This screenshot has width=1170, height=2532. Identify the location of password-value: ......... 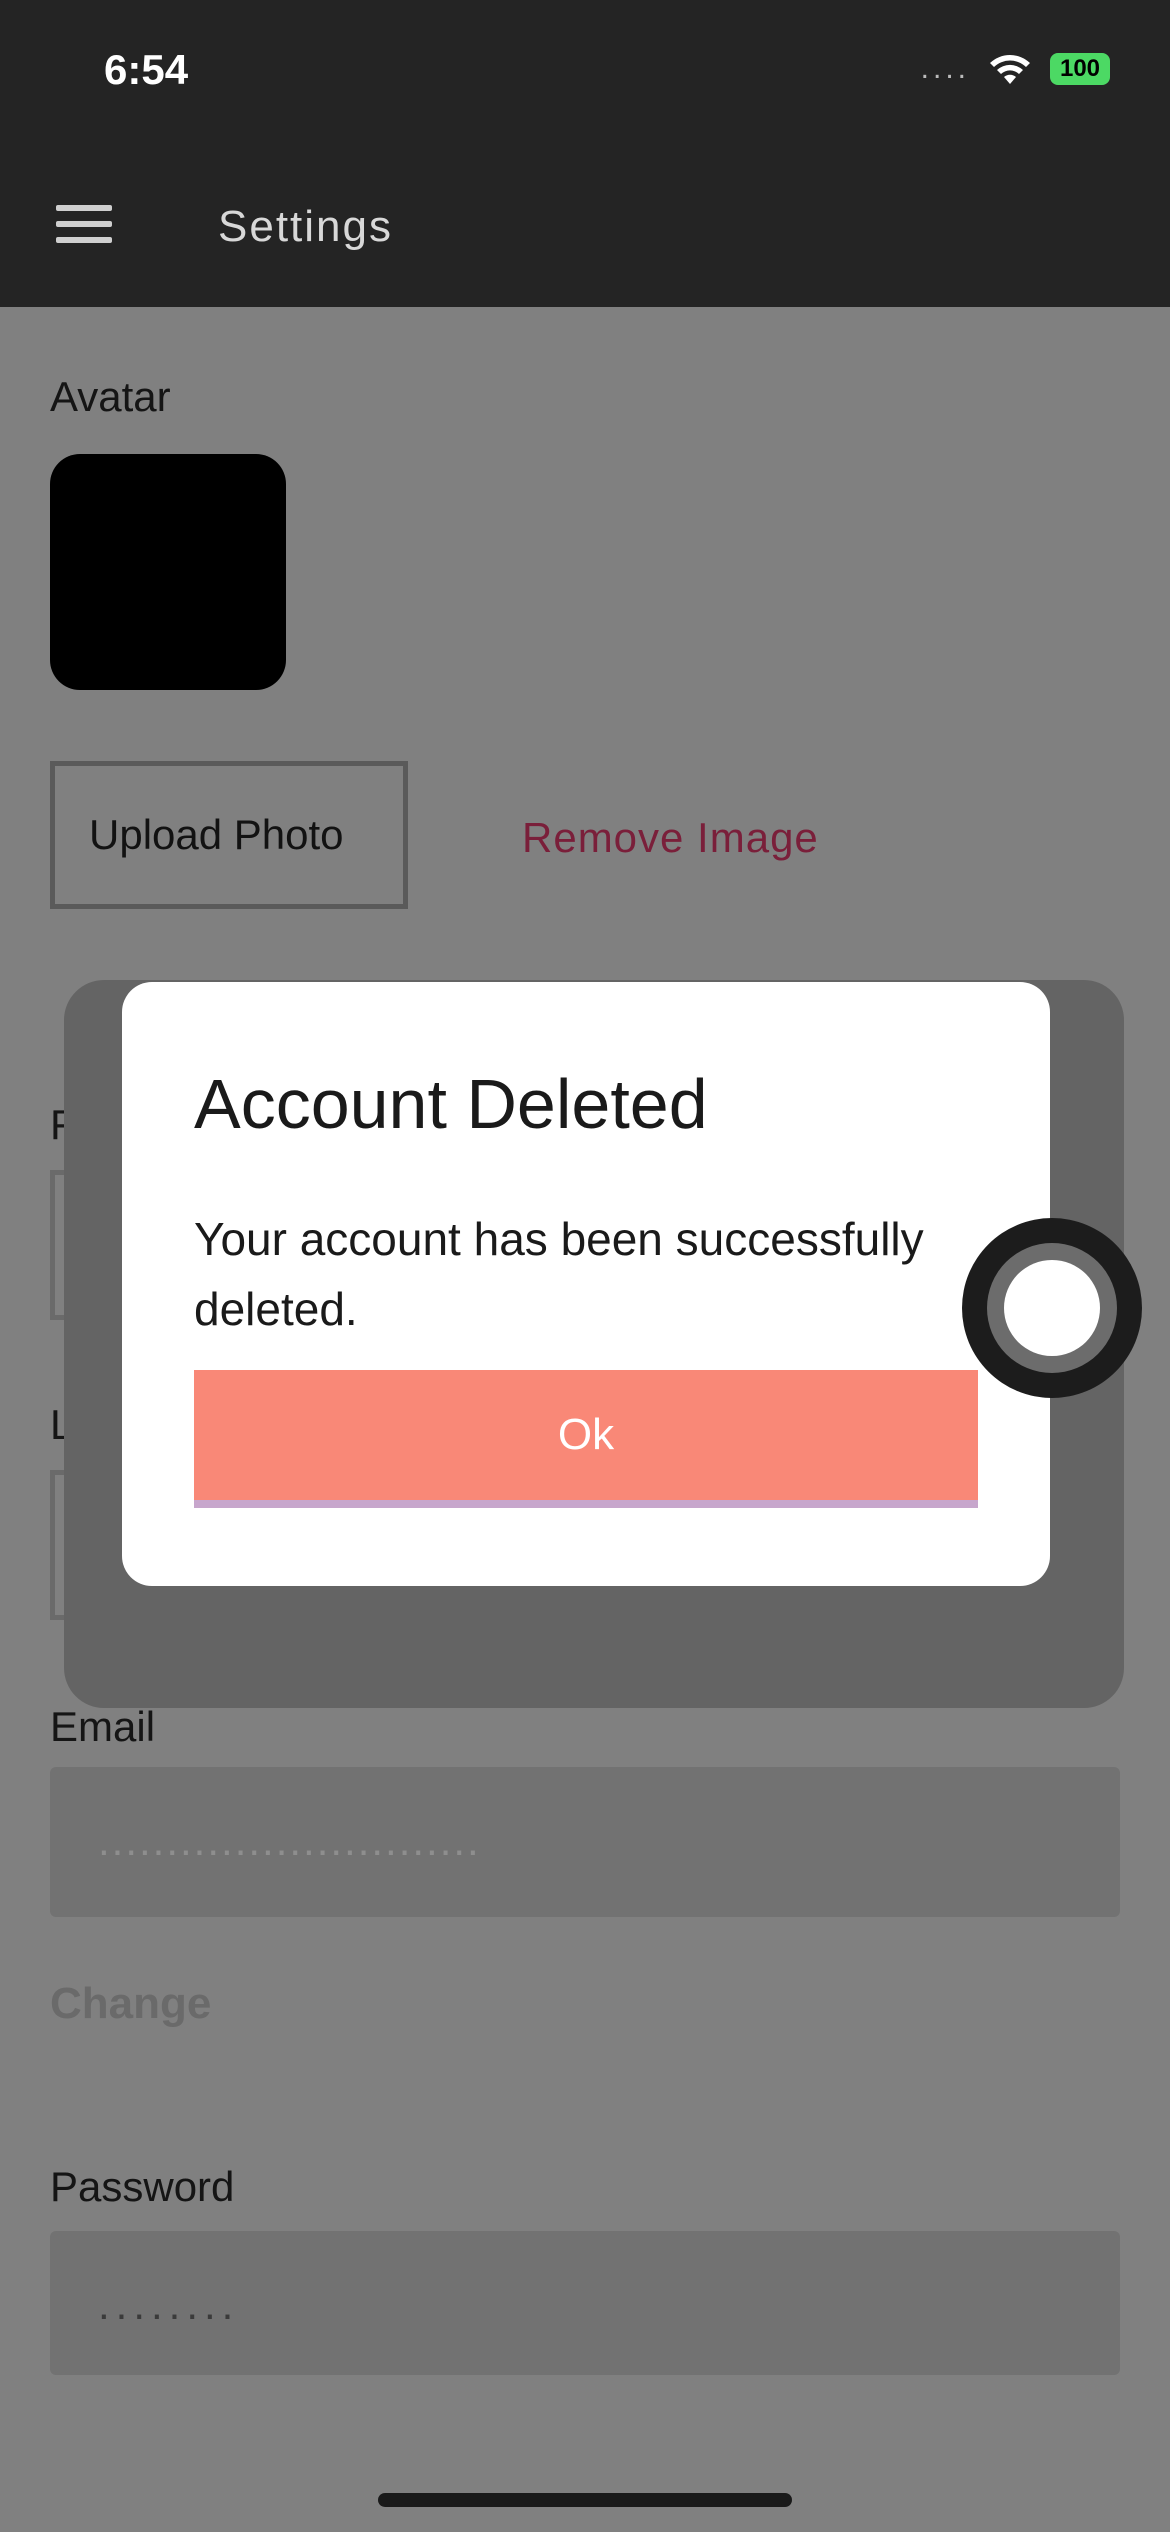
(169, 2304).